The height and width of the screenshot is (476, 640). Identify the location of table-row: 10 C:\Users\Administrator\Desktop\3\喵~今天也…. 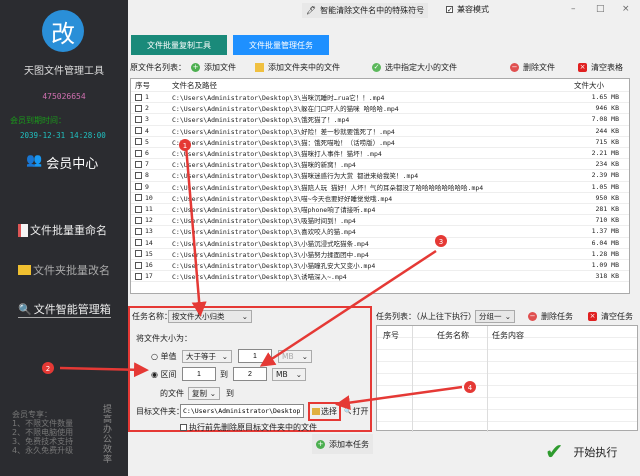
(380, 198).